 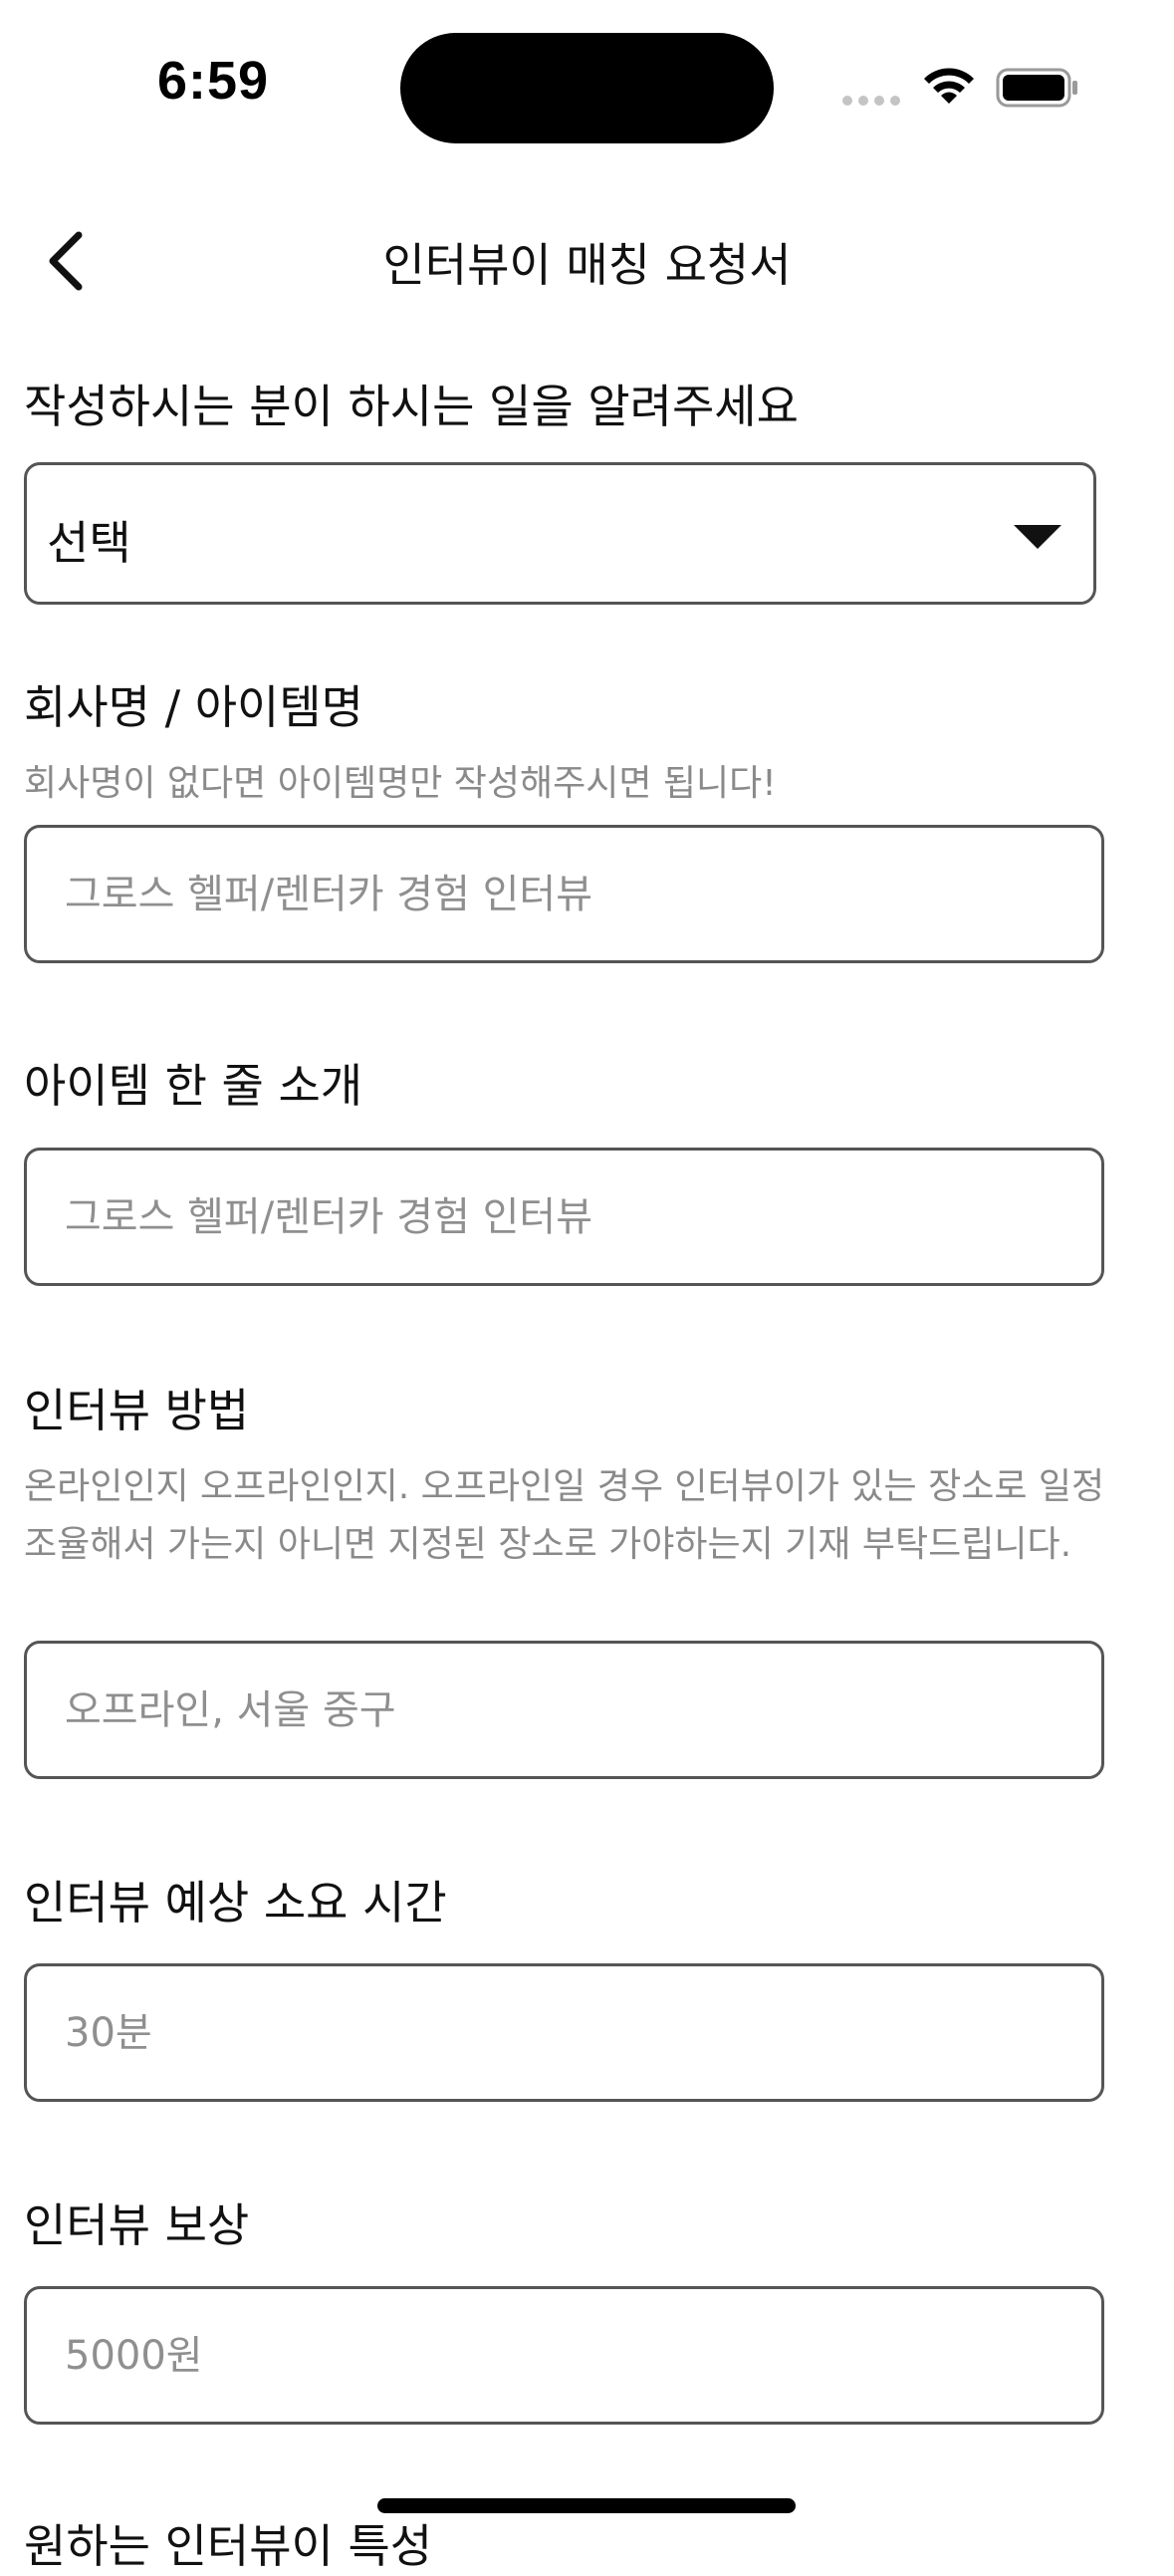 I want to click on home-indicator, so click(x=586, y=2505).